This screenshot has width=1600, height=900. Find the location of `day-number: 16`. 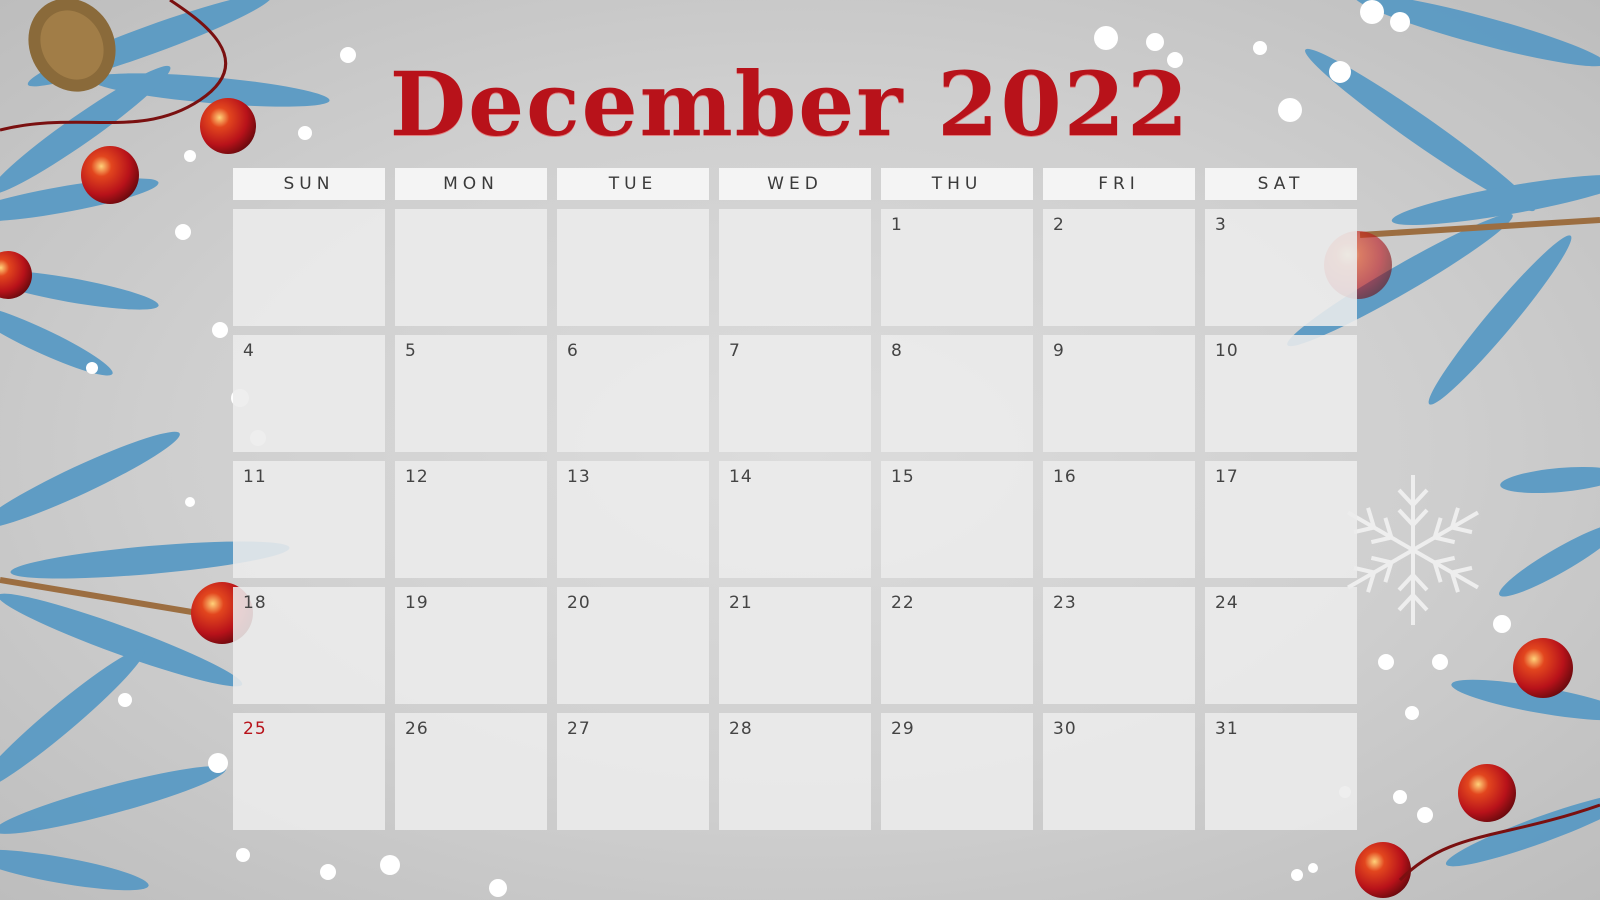

day-number: 16 is located at coordinates (1065, 477).